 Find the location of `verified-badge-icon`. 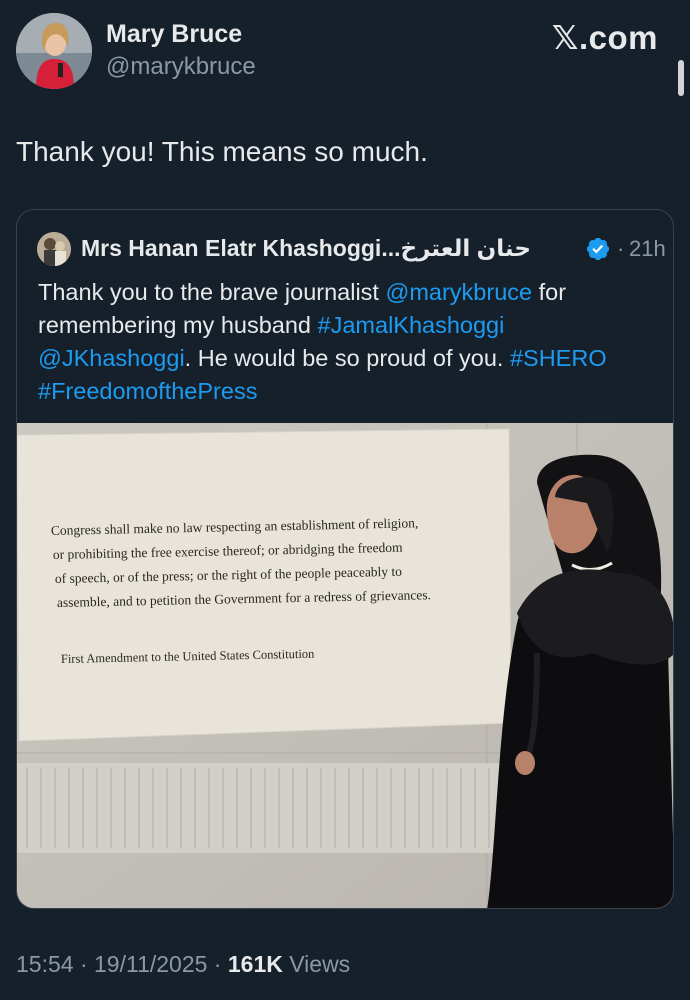

verified-badge-icon is located at coordinates (598, 249).